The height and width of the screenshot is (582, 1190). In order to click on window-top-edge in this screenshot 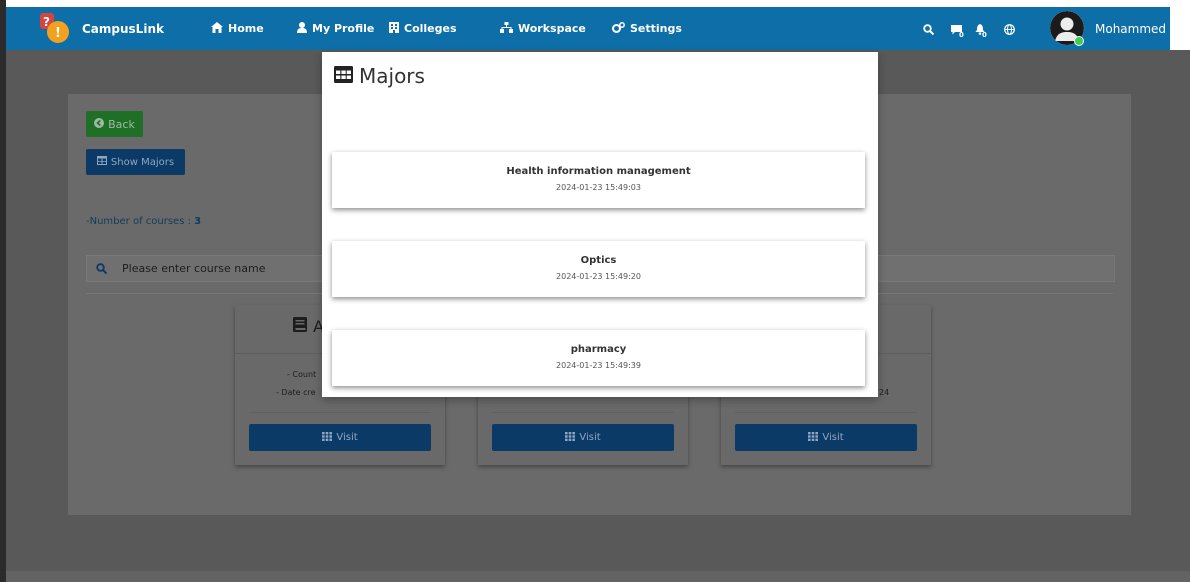, I will do `click(595, 3)`.